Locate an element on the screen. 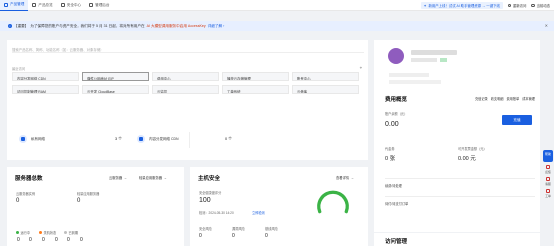 The width and height of the screenshot is (554, 246). security-gauge is located at coordinates (333, 202).